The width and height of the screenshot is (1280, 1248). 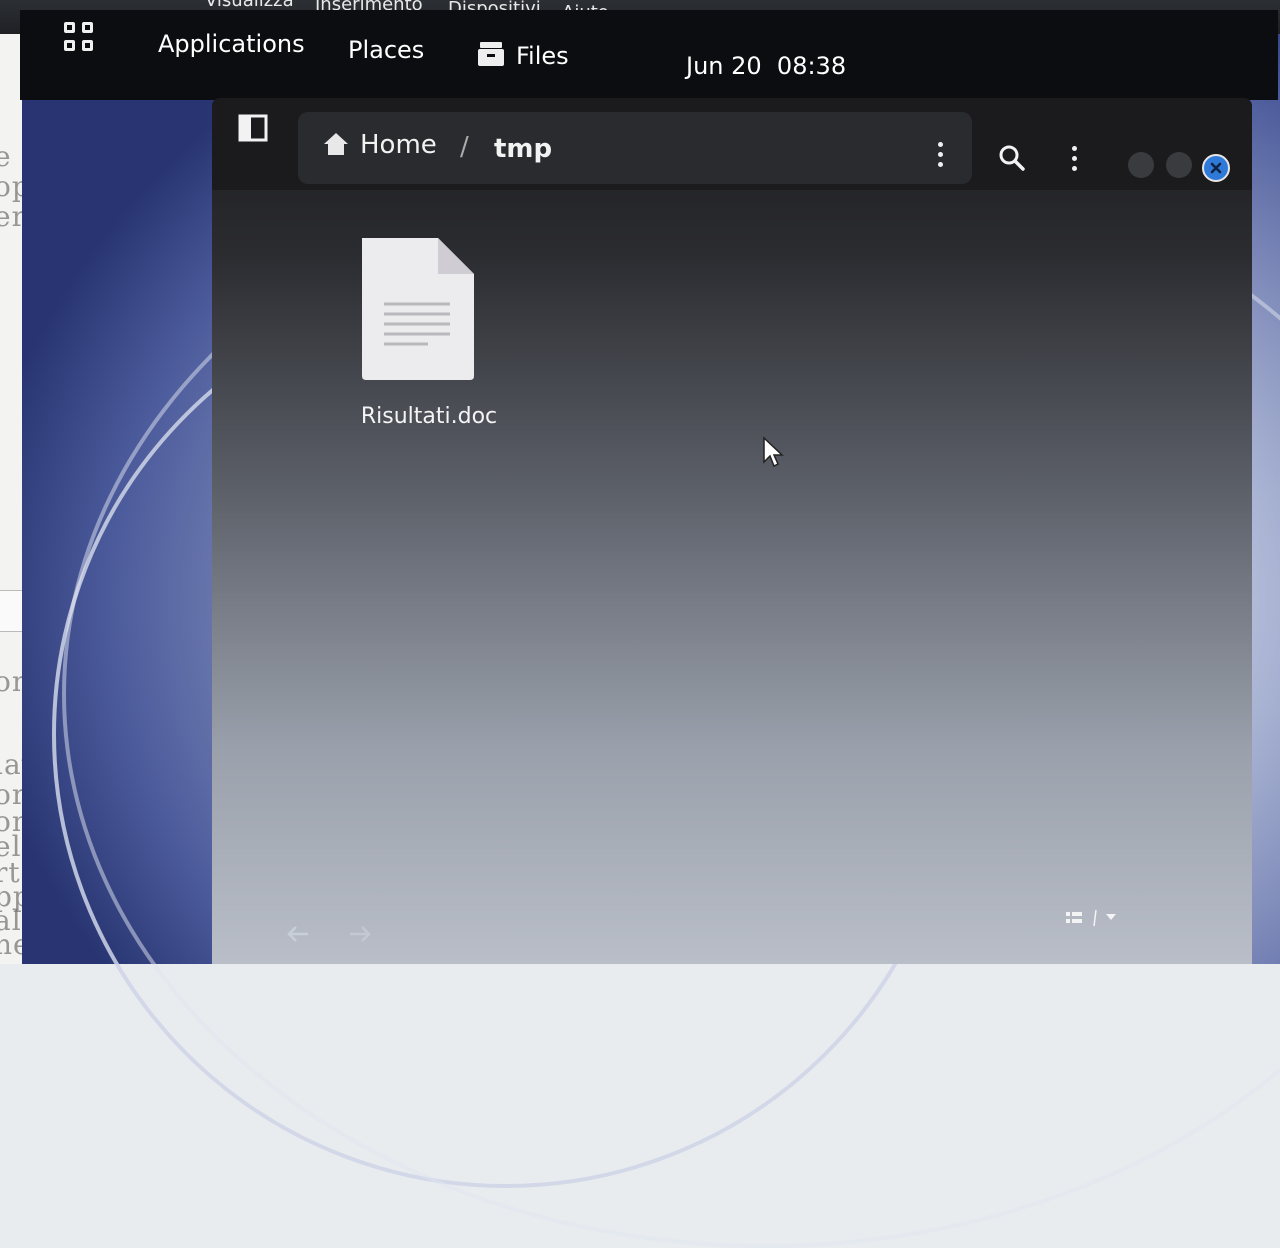 What do you see at coordinates (336, 144) in the screenshot?
I see `home-icon` at bounding box center [336, 144].